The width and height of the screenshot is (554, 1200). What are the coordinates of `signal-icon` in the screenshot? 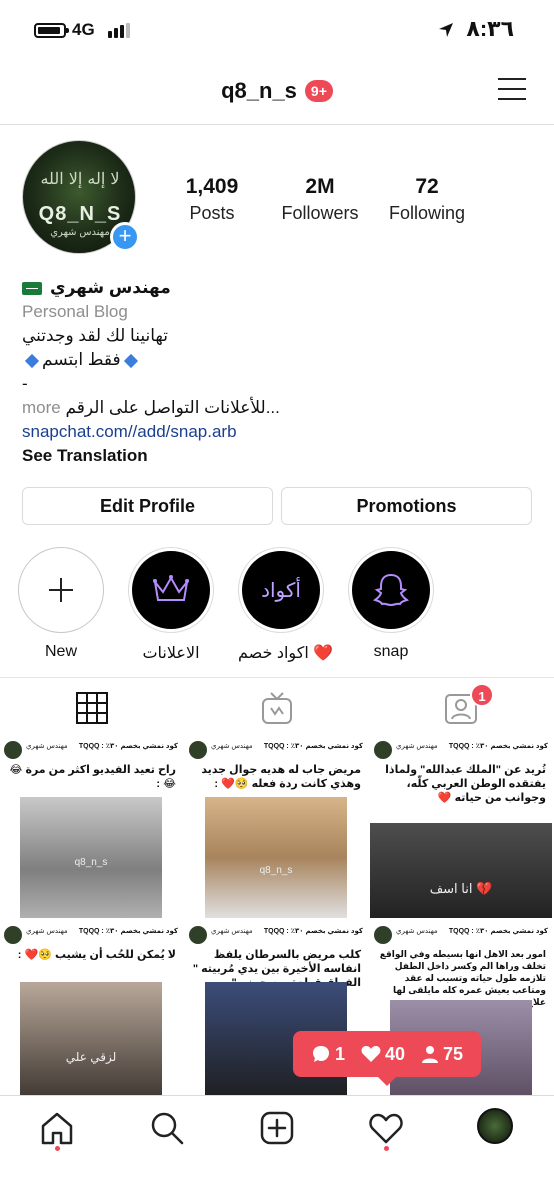 It's located at (119, 30).